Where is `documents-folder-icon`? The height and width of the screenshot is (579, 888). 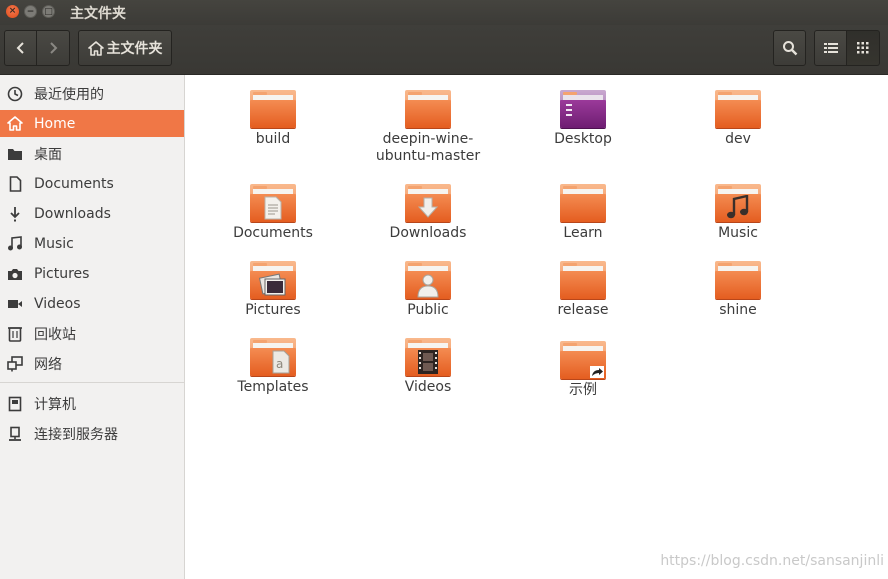 documents-folder-icon is located at coordinates (273, 203).